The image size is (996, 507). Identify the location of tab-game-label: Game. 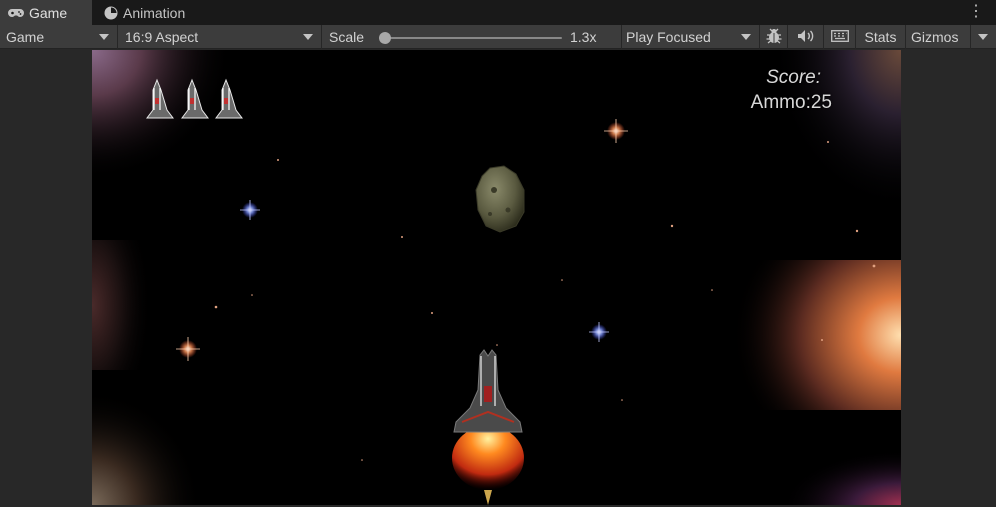
(48, 12).